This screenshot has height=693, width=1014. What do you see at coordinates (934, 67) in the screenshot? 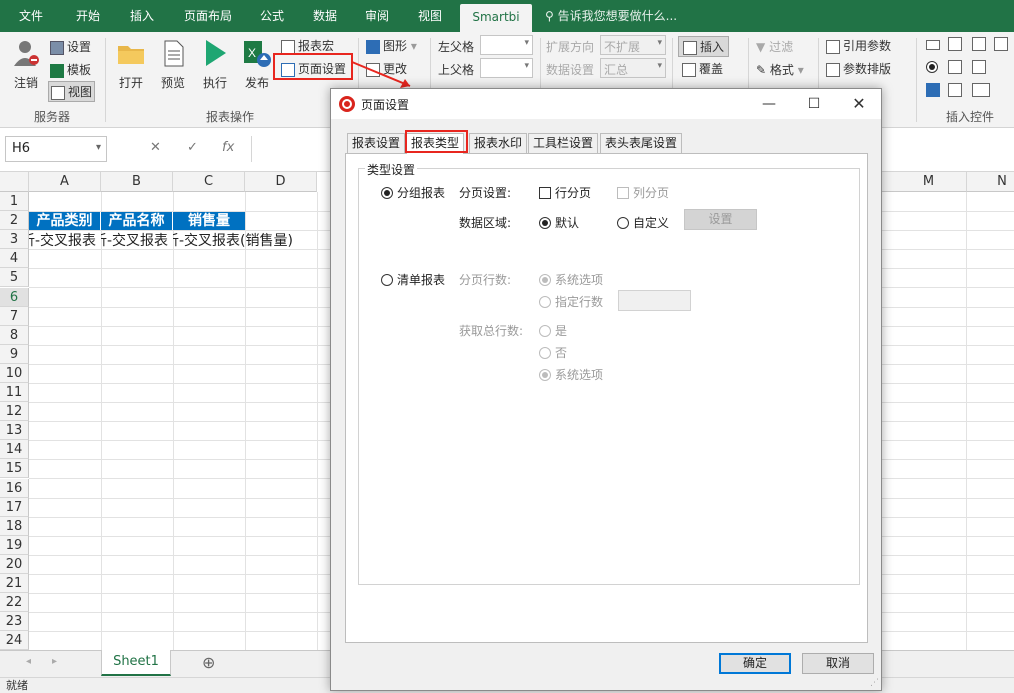
I see `control-radio-icon` at bounding box center [934, 67].